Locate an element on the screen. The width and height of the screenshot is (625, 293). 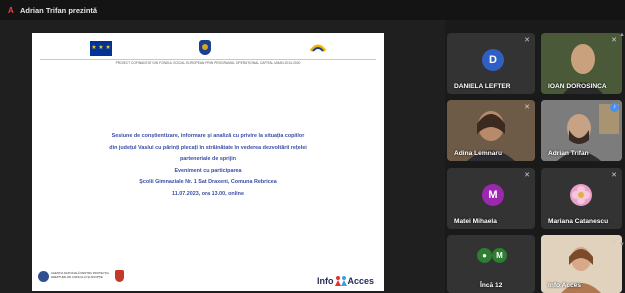
participant-name: Matei Mihaela is located at coordinates (475, 221).